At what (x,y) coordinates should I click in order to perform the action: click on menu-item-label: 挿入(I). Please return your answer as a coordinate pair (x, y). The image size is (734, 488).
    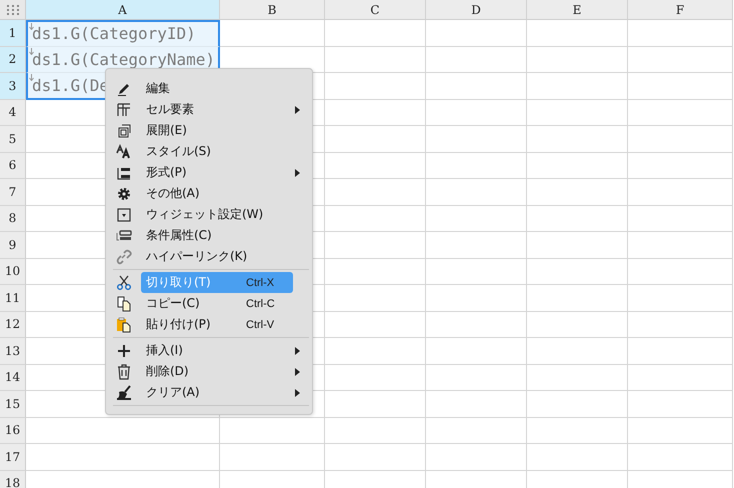
    Looking at the image, I should click on (217, 350).